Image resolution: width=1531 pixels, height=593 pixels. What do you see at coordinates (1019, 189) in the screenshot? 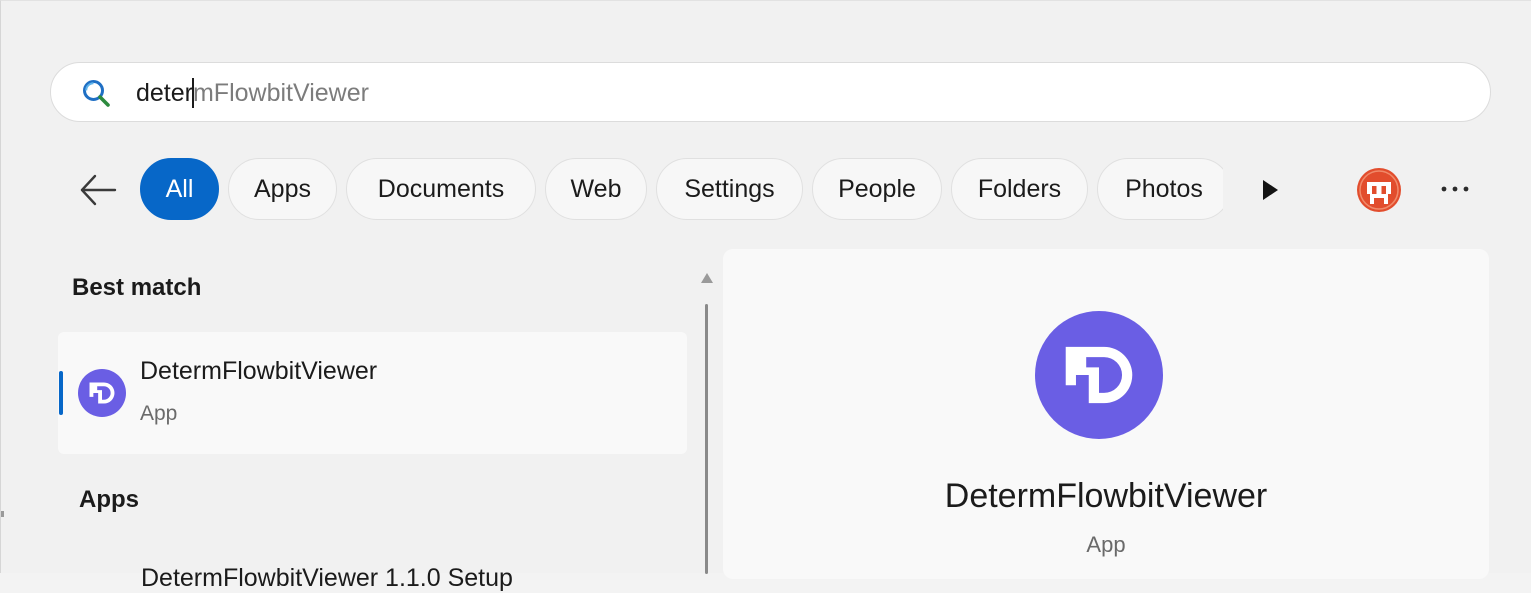
I see `filter-tab-folders: Folders` at bounding box center [1019, 189].